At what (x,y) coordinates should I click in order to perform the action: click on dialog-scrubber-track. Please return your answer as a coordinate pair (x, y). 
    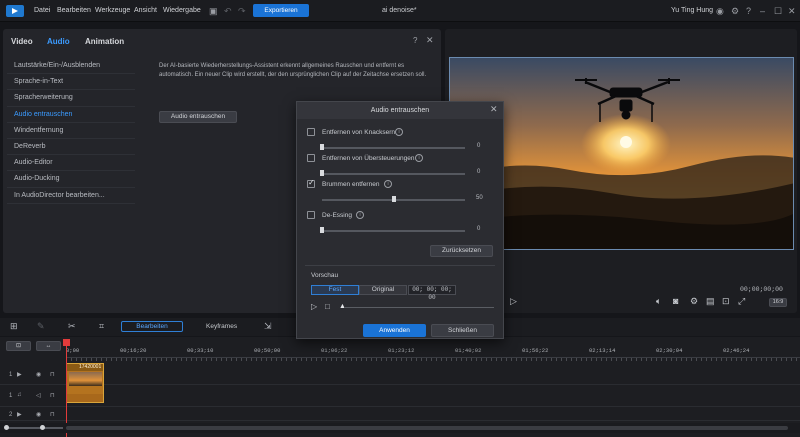
    Looking at the image, I should click on (419, 307).